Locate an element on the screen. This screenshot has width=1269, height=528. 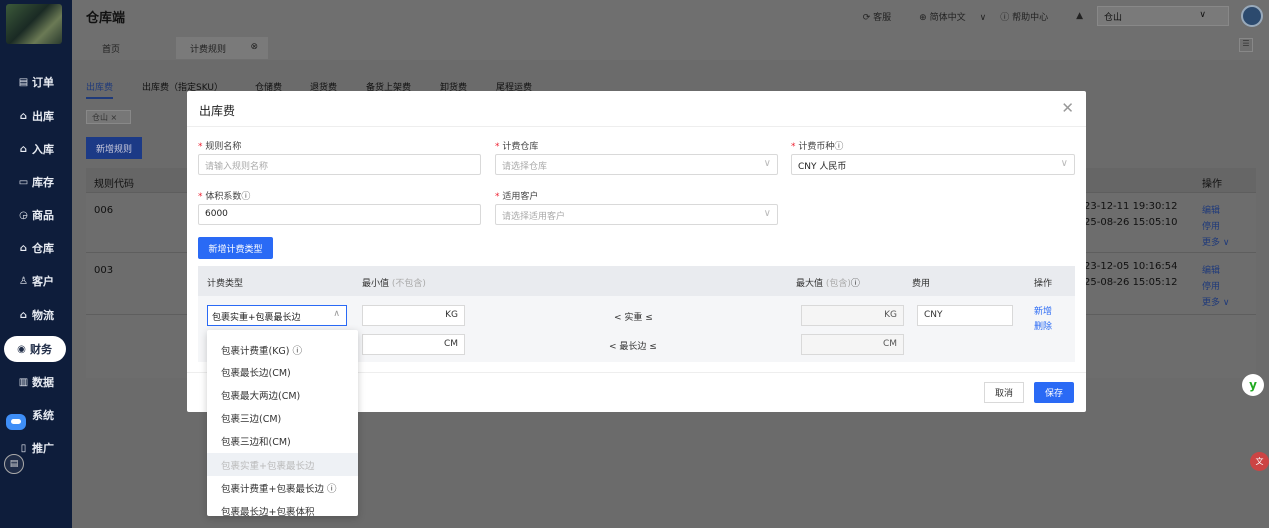
sidebar-item-logistics: ⌂ 物流 is located at coordinates (36, 315).